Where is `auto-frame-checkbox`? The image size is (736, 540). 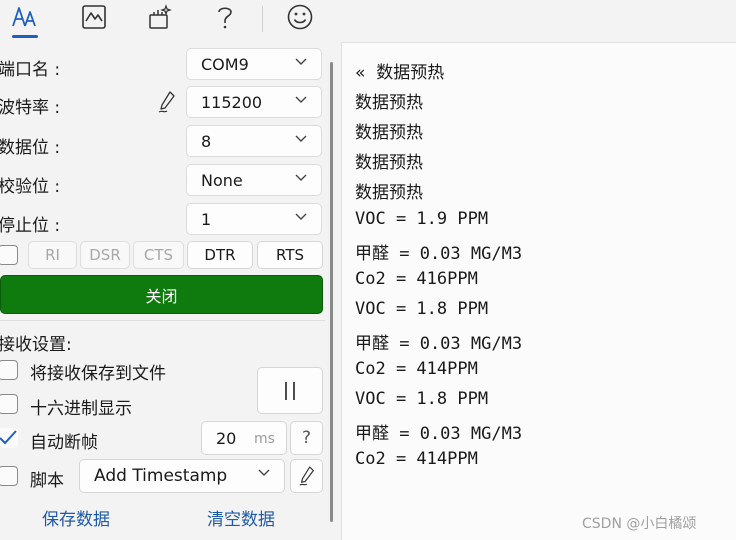
auto-frame-checkbox is located at coordinates (9, 438).